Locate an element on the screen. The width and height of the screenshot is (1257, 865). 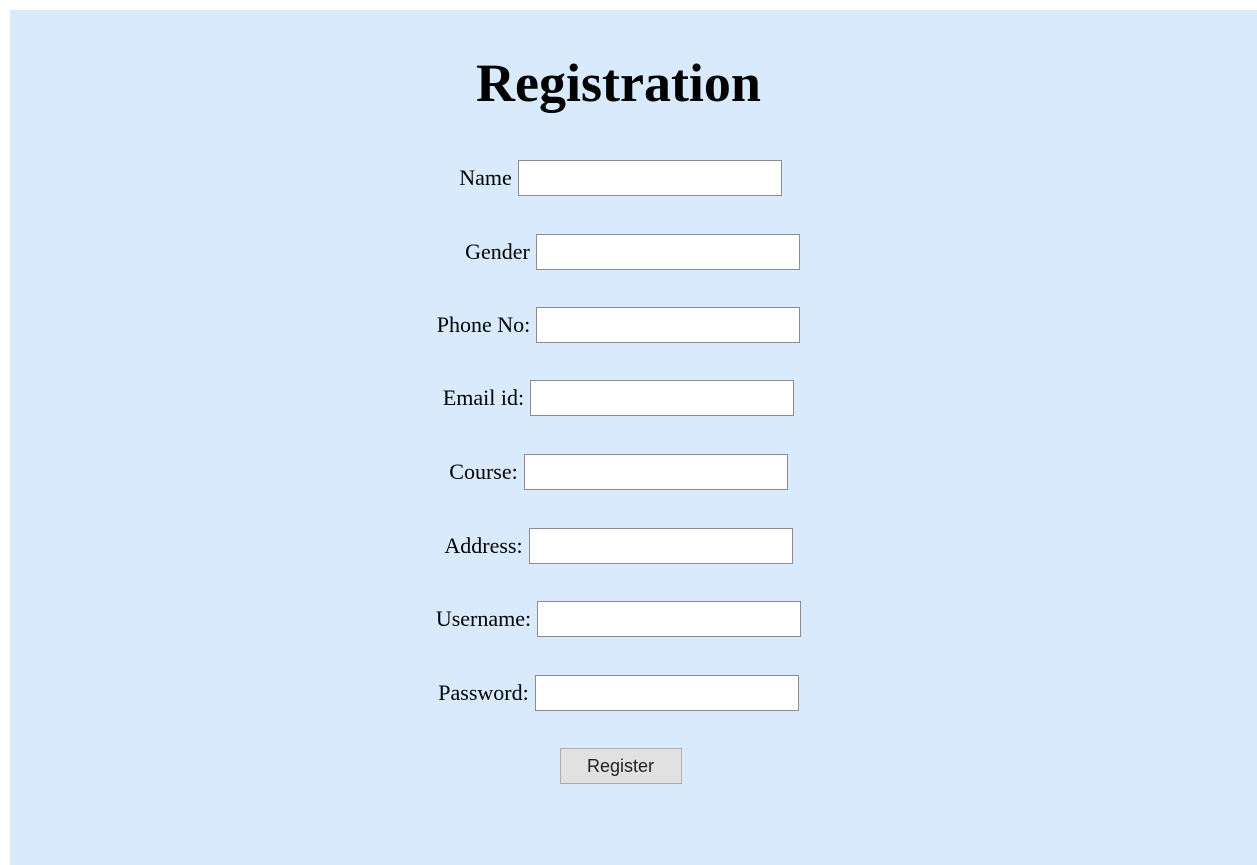
name-input is located at coordinates (649, 178).